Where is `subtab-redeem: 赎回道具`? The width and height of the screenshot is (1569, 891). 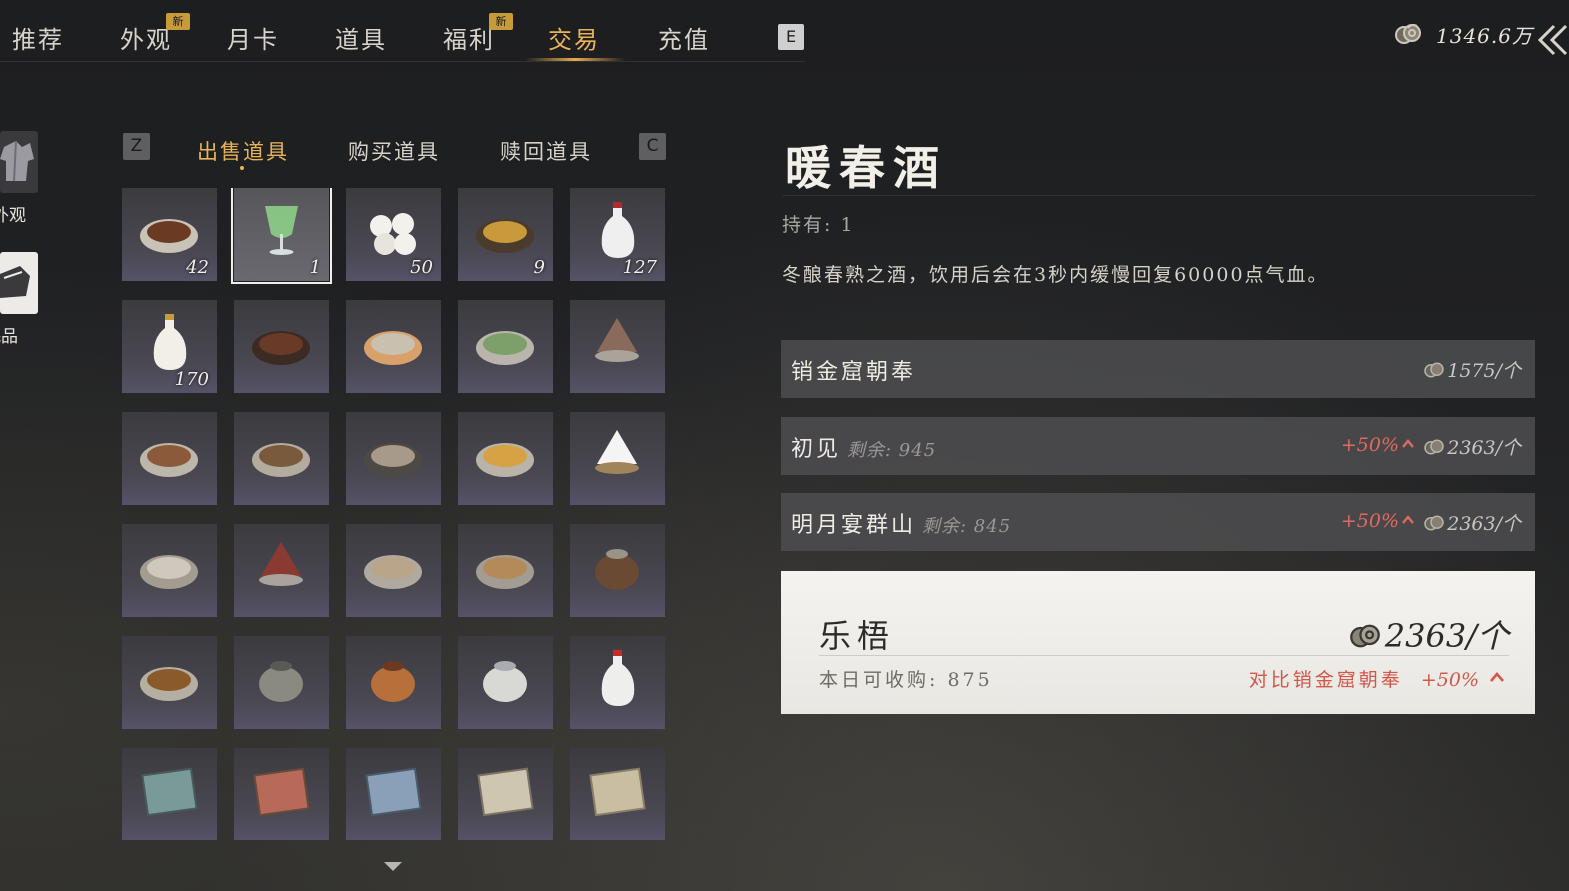 subtab-redeem: 赎回道具 is located at coordinates (546, 151).